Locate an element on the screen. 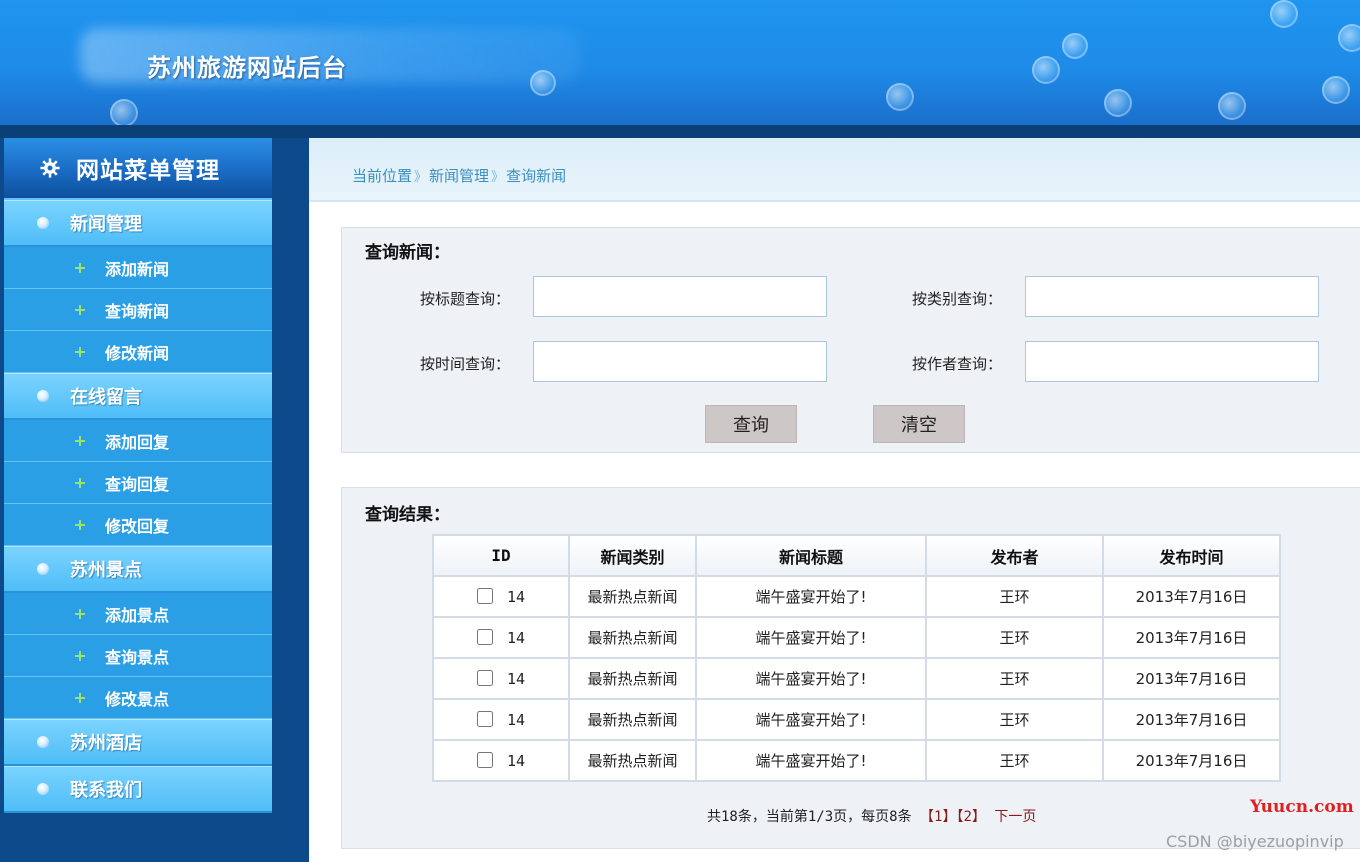  page-link-1: 【1】 is located at coordinates (938, 817).